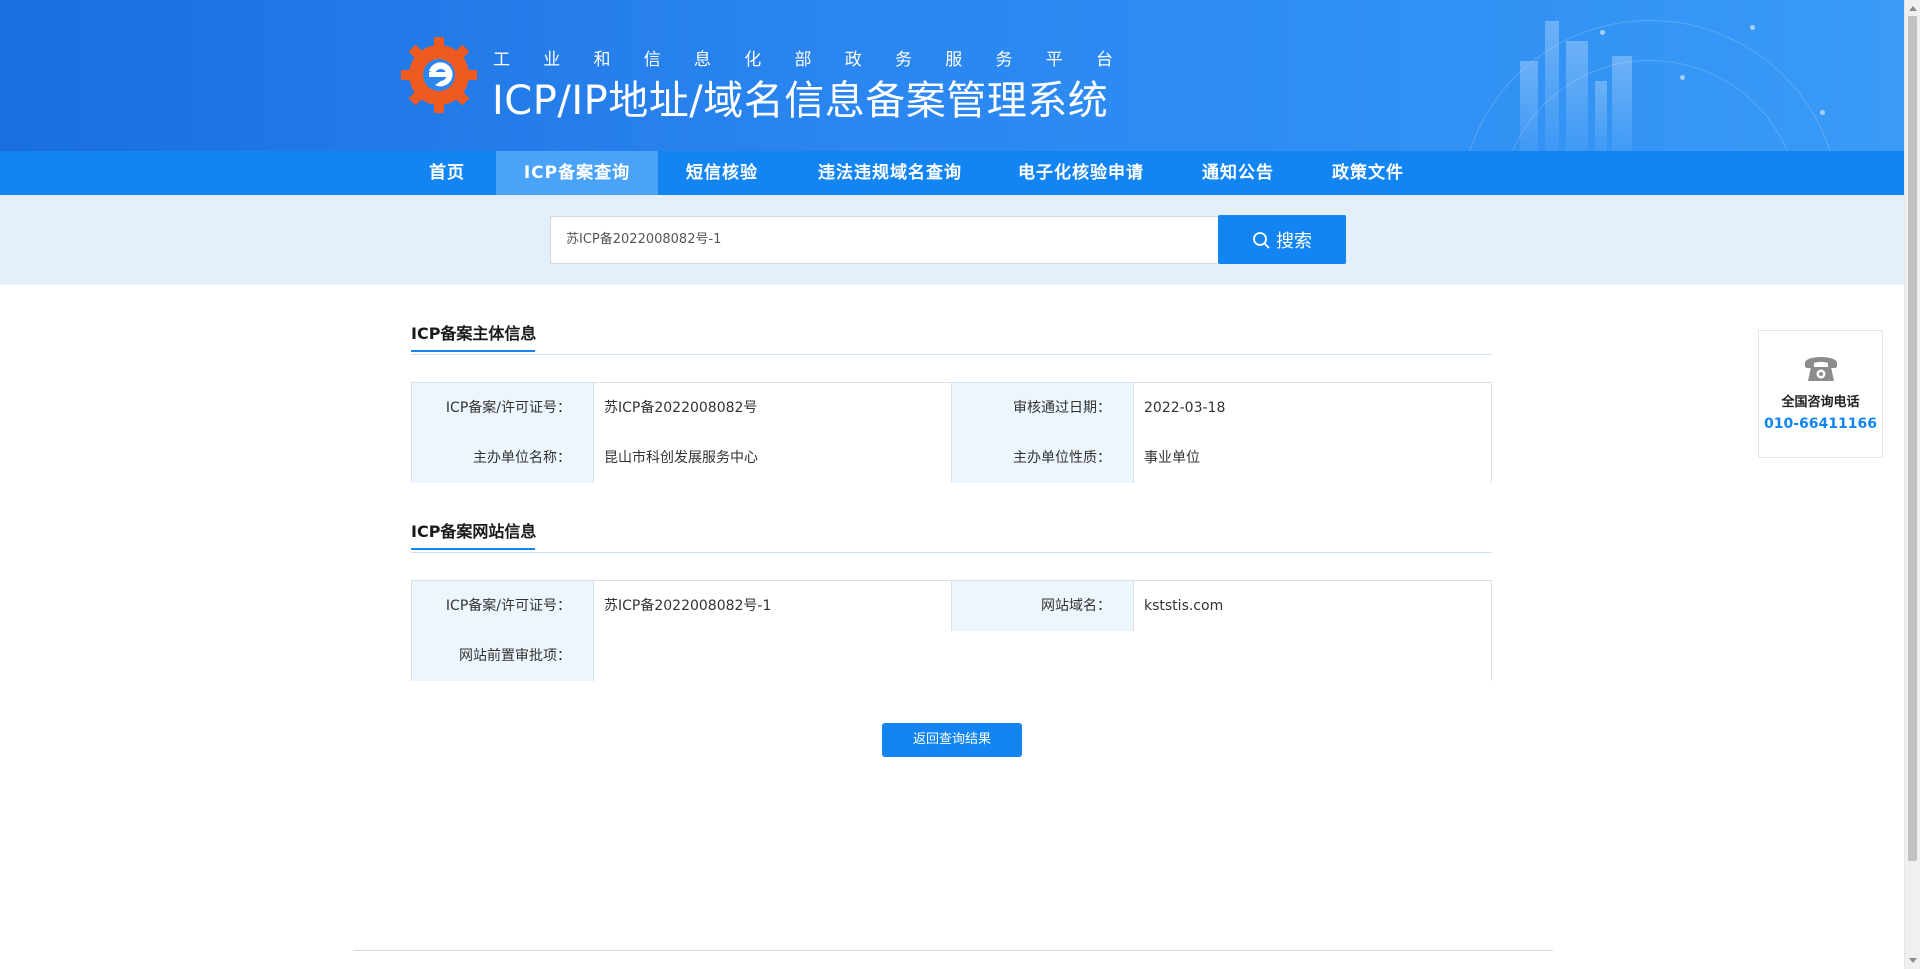 Image resolution: width=1920 pixels, height=969 pixels. I want to click on field-label: 审核通过日期：, so click(1042, 408).